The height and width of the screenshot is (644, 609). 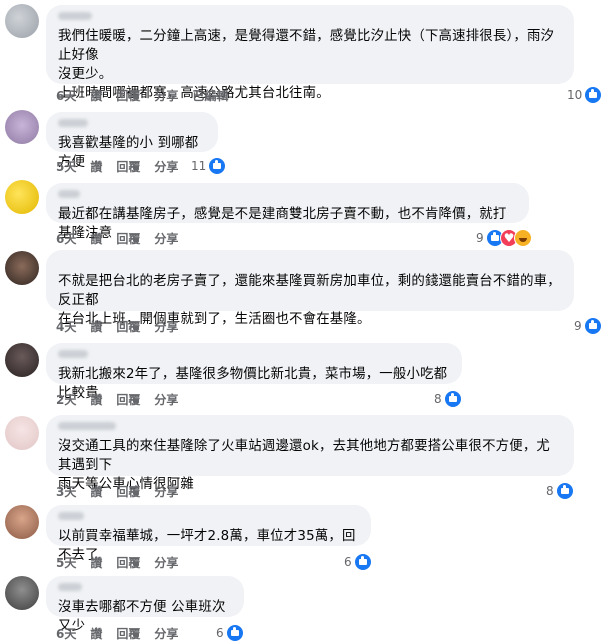 I want to click on comment-bubble: 我新北搬來2年了，基隆很多物價比新北貴，菜市場，一般小吃都比較貴, so click(x=254, y=372).